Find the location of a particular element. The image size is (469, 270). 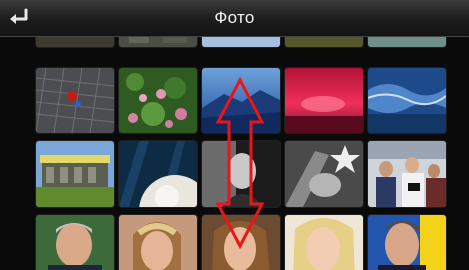

photo-thumbnail-bw-portrait is located at coordinates (241, 174).